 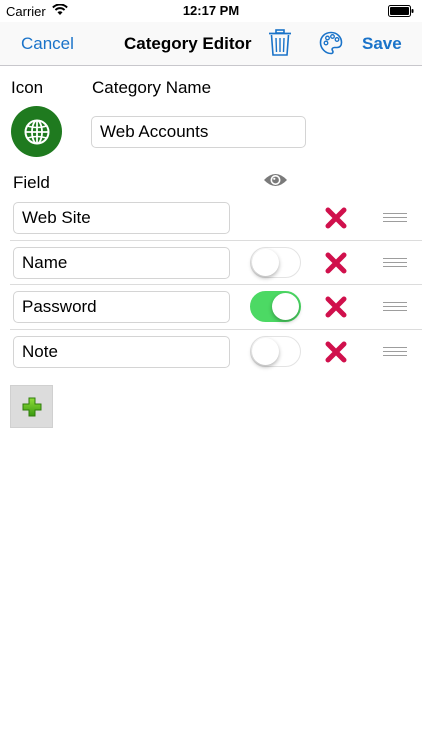 I want to click on category-icon-button, so click(x=36, y=131).